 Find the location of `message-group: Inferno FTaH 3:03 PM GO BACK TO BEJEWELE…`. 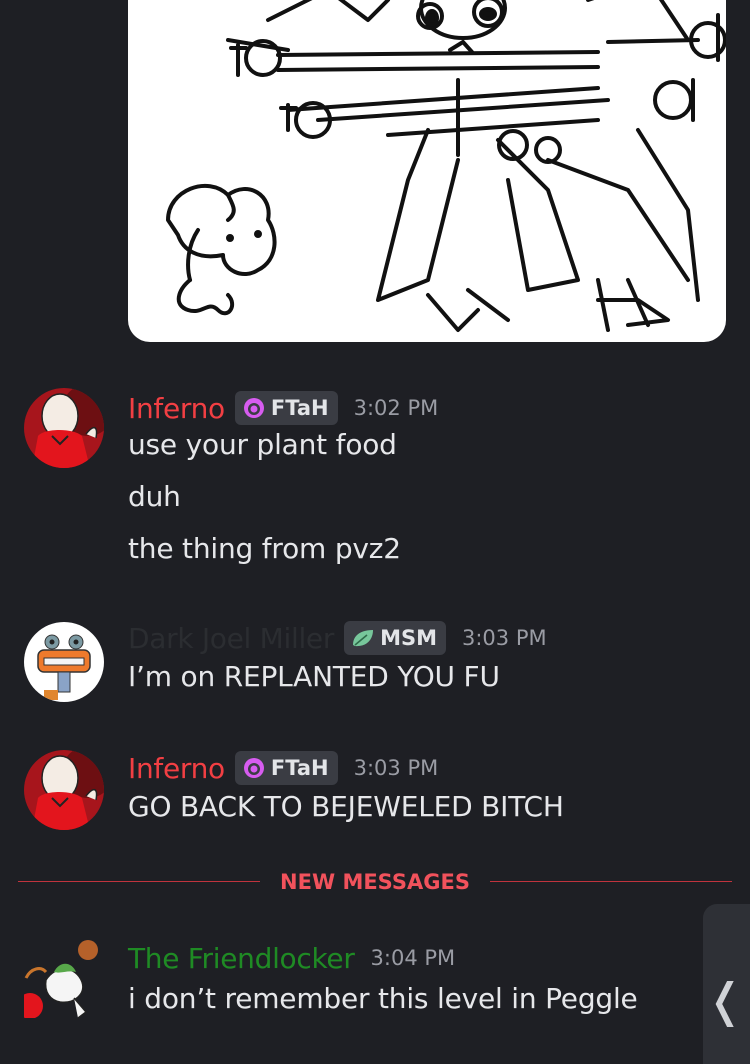

message-group: Inferno FTaH 3:03 PM GO BACK TO BEJEWELE… is located at coordinates (375, 791).